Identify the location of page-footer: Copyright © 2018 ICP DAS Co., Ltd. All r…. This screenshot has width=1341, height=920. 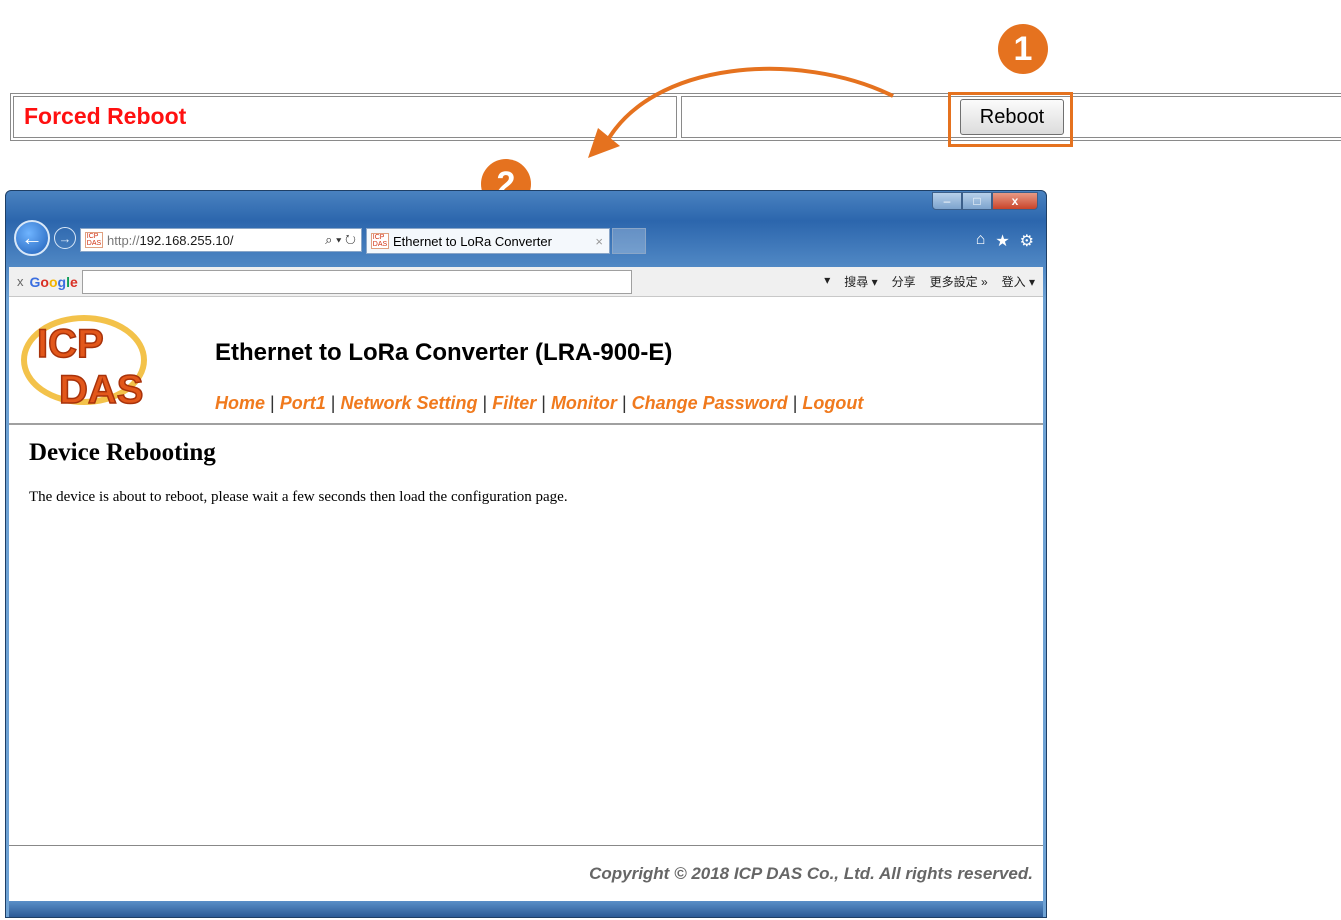
(526, 873).